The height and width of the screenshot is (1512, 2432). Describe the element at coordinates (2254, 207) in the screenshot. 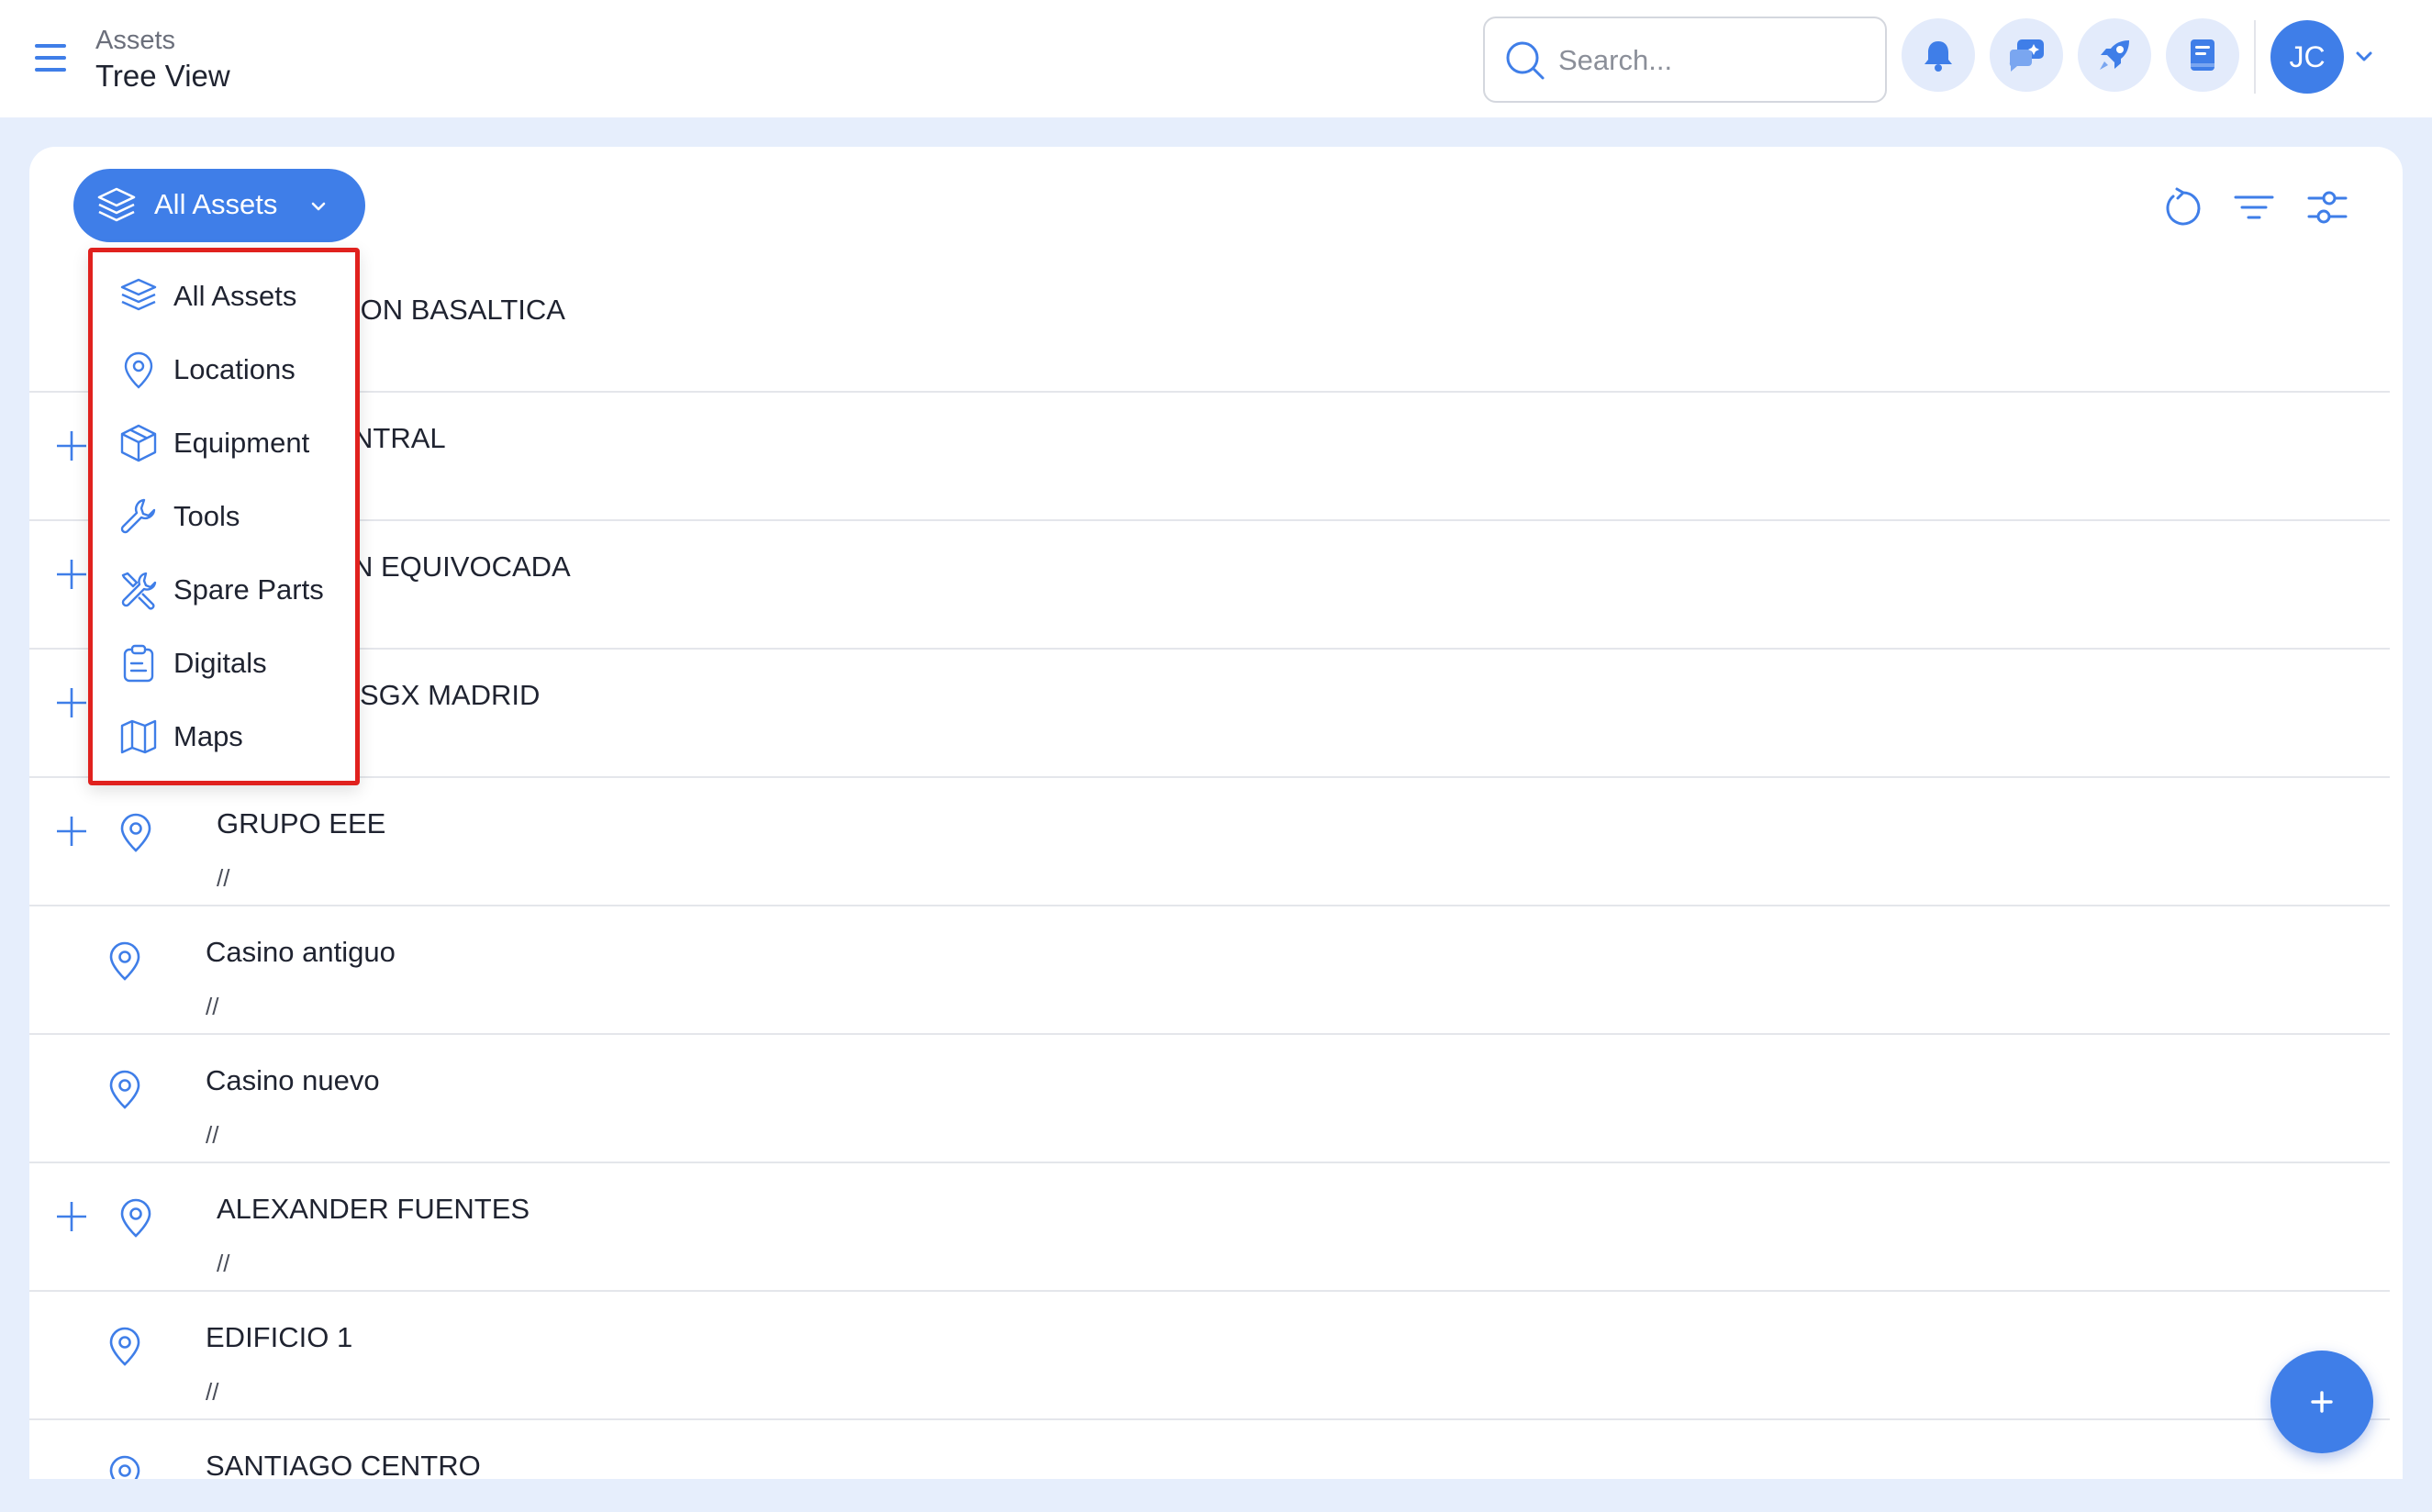

I see `filter-icon` at that location.